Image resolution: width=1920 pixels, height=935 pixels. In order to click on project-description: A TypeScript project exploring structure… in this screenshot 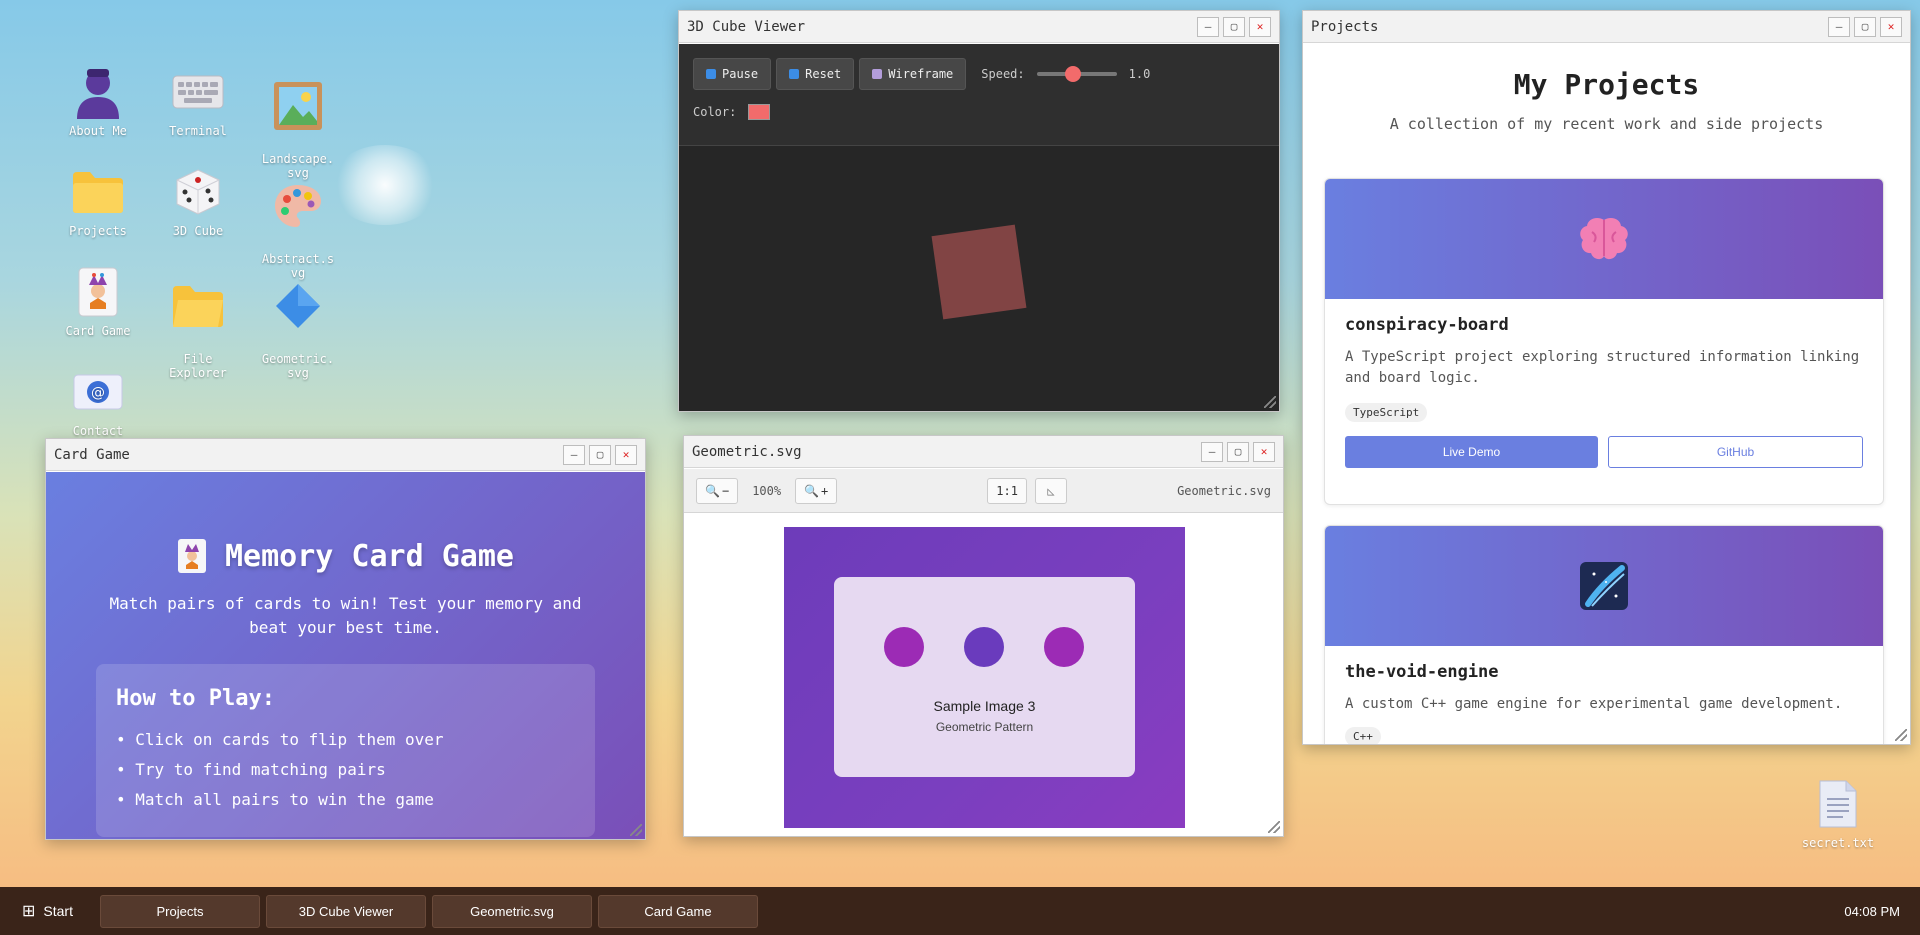, I will do `click(1602, 367)`.